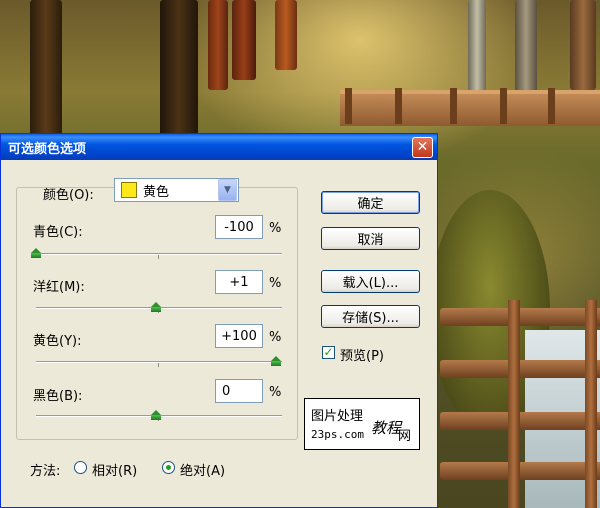 The width and height of the screenshot is (600, 508). I want to click on preview-checkbox: ✓, so click(328, 352).